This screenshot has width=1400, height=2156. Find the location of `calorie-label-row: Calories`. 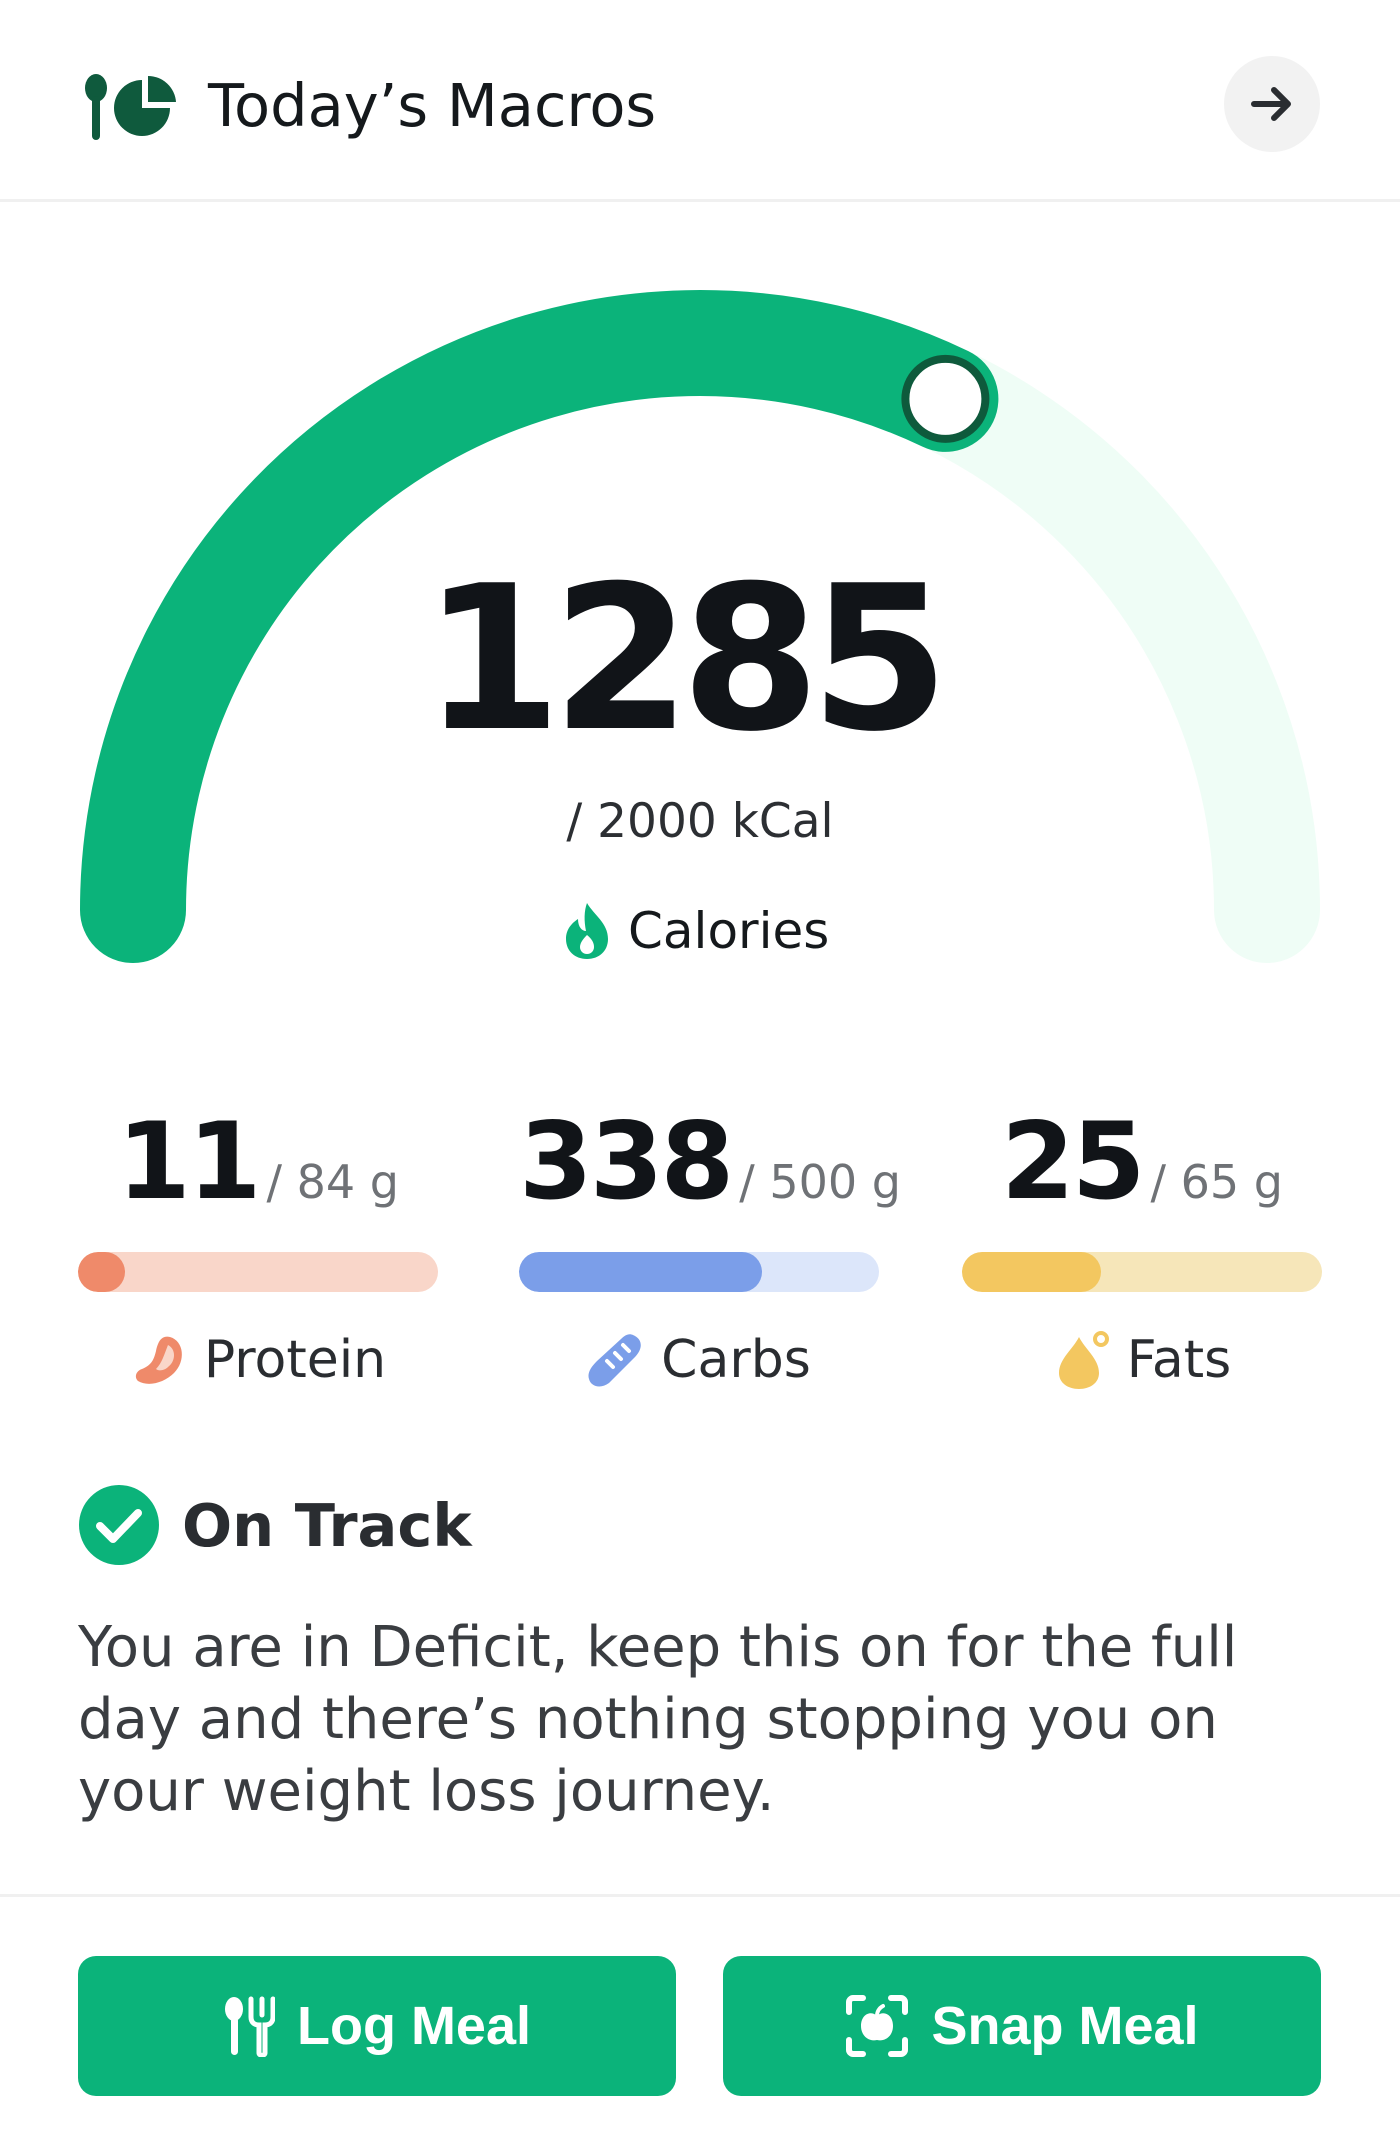

calorie-label-row: Calories is located at coordinates (694, 931).